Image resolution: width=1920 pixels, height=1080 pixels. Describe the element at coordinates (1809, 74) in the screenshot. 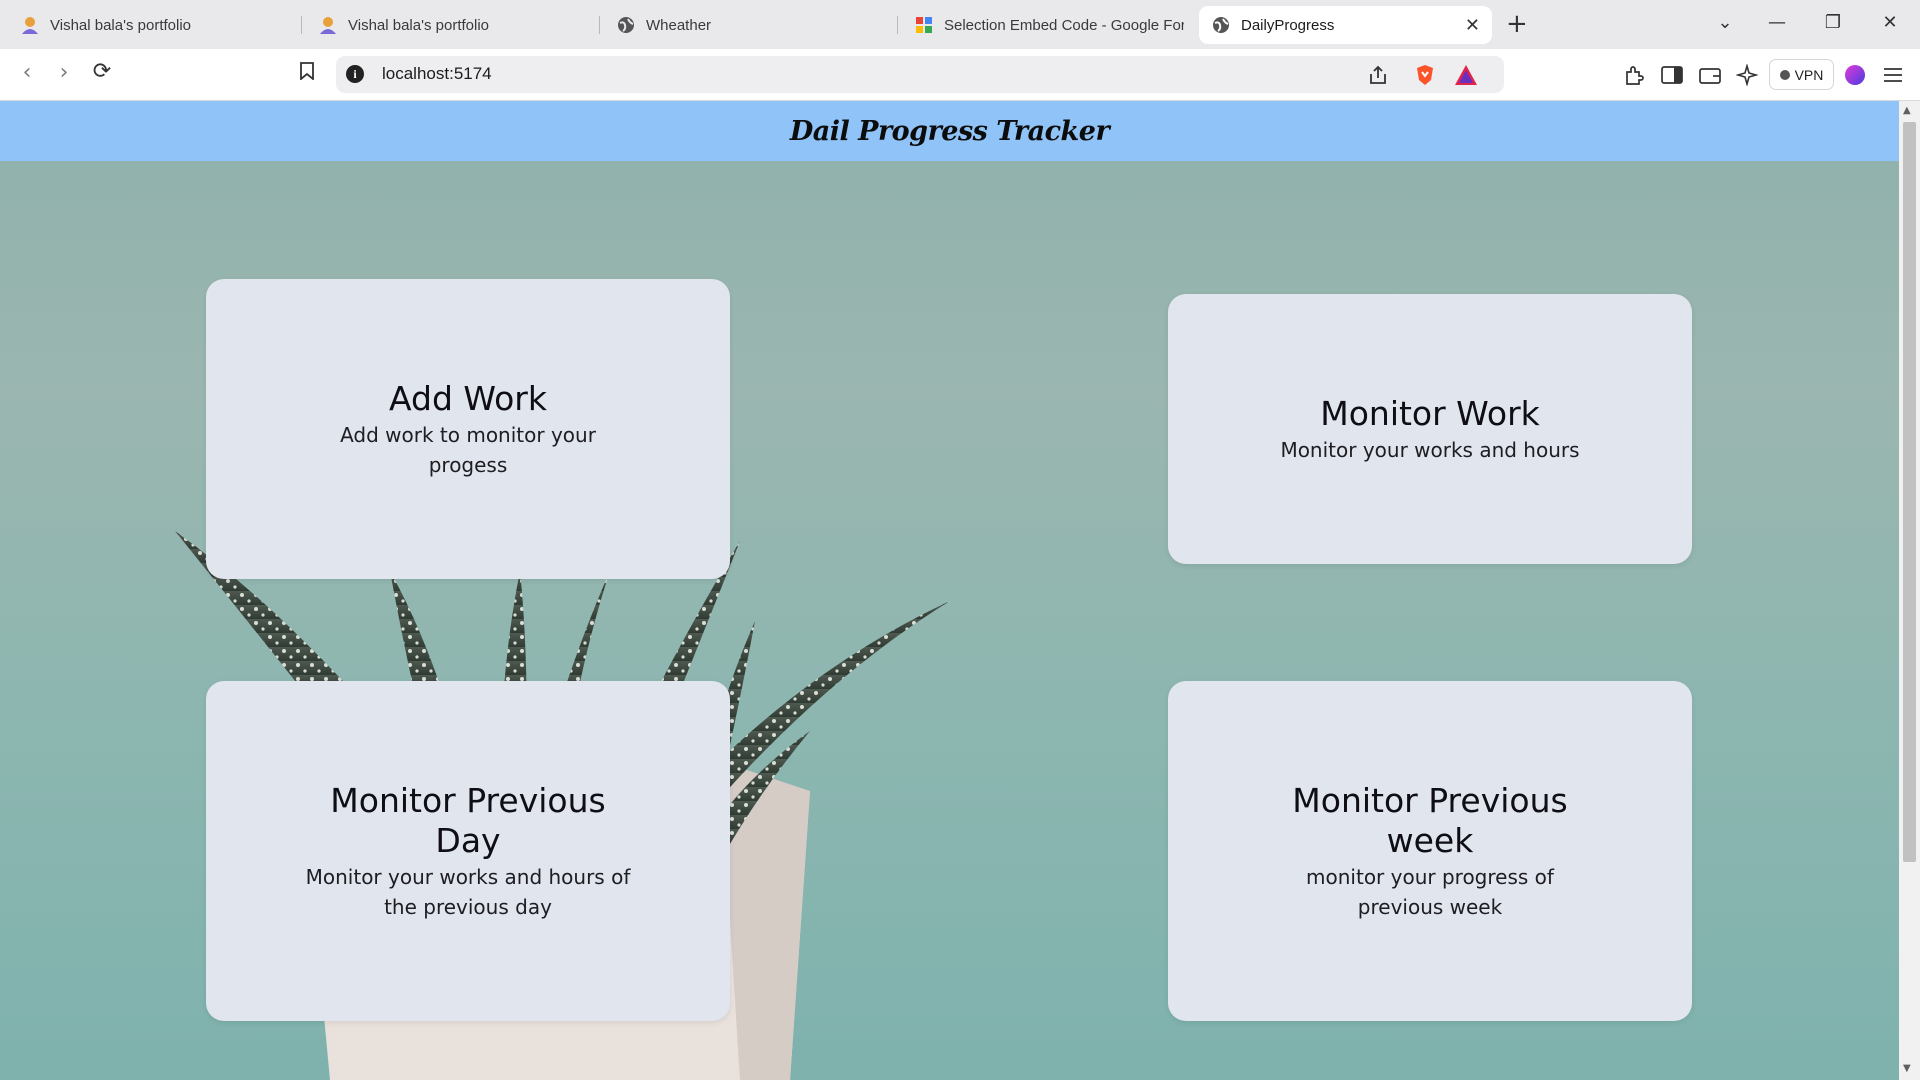

I see `vpn-label: VPN` at that location.